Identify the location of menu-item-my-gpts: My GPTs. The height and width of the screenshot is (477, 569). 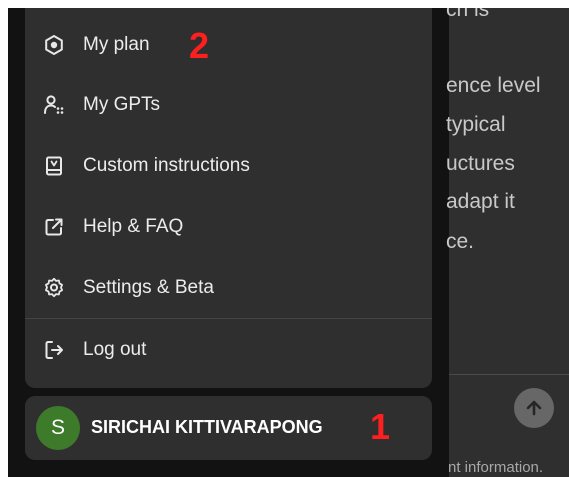
(228, 105).